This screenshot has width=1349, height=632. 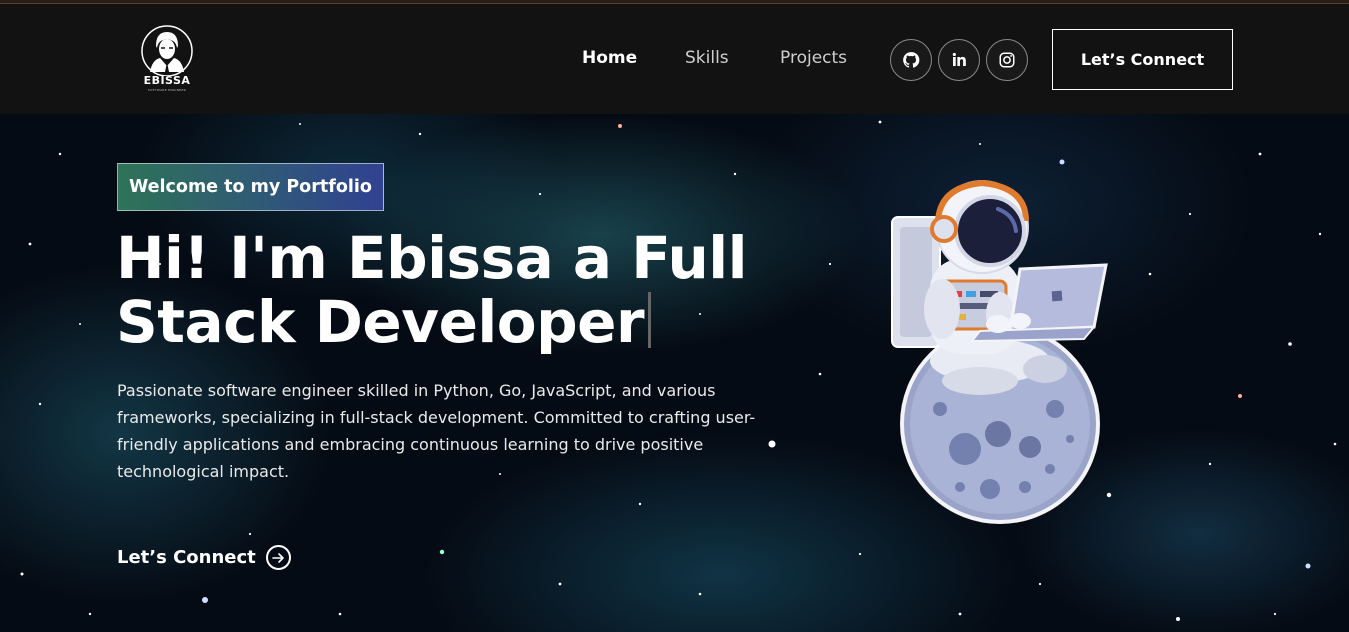 What do you see at coordinates (432, 258) in the screenshot?
I see `headline-line-1: Hi! I'm Ebissa a Full` at bounding box center [432, 258].